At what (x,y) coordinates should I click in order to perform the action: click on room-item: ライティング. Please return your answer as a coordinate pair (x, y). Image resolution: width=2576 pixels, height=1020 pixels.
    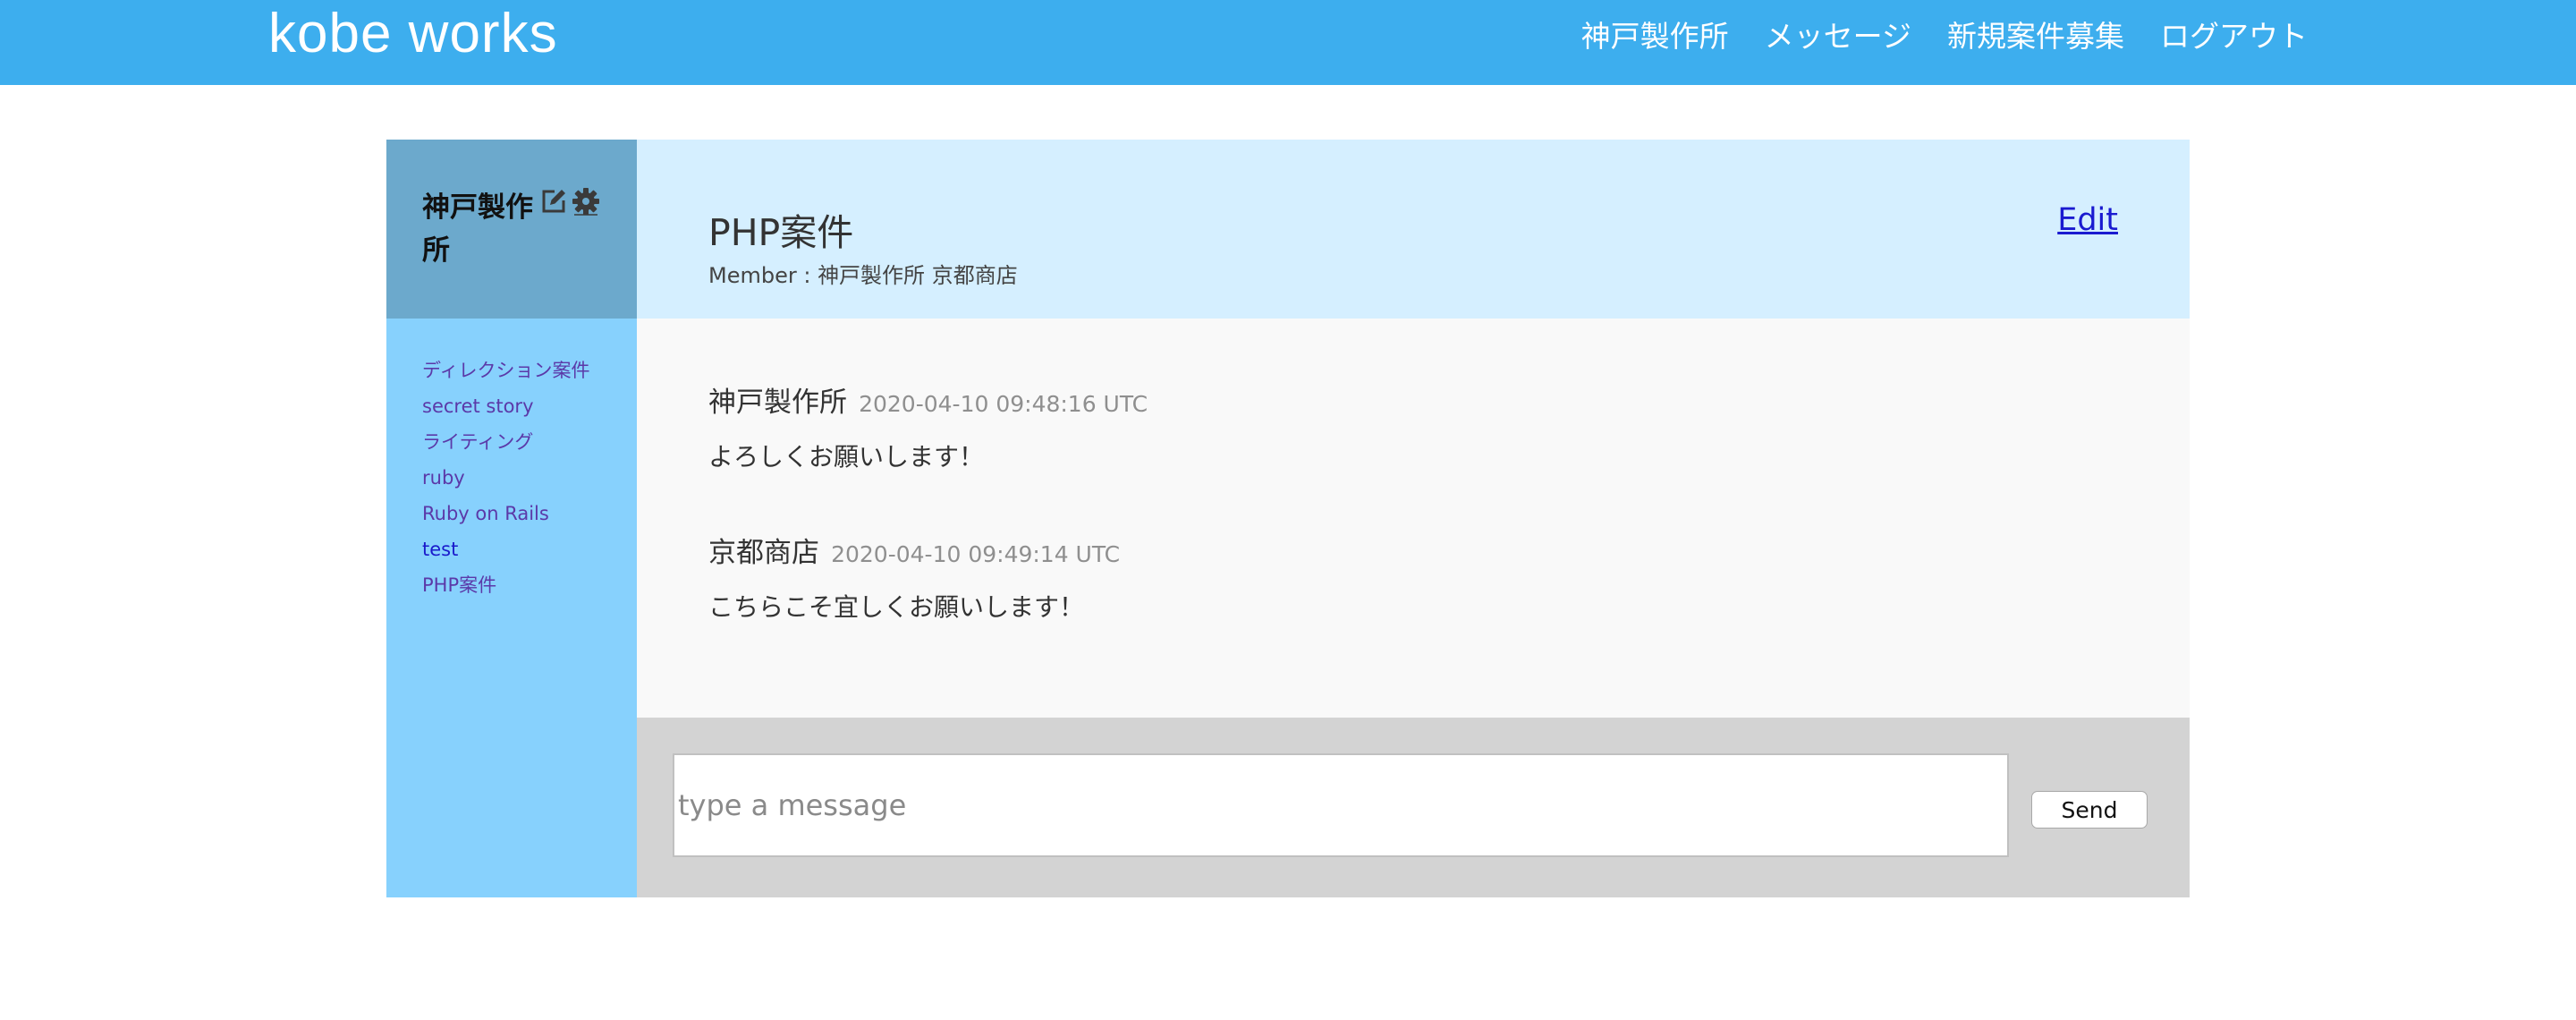
    Looking at the image, I should click on (506, 442).